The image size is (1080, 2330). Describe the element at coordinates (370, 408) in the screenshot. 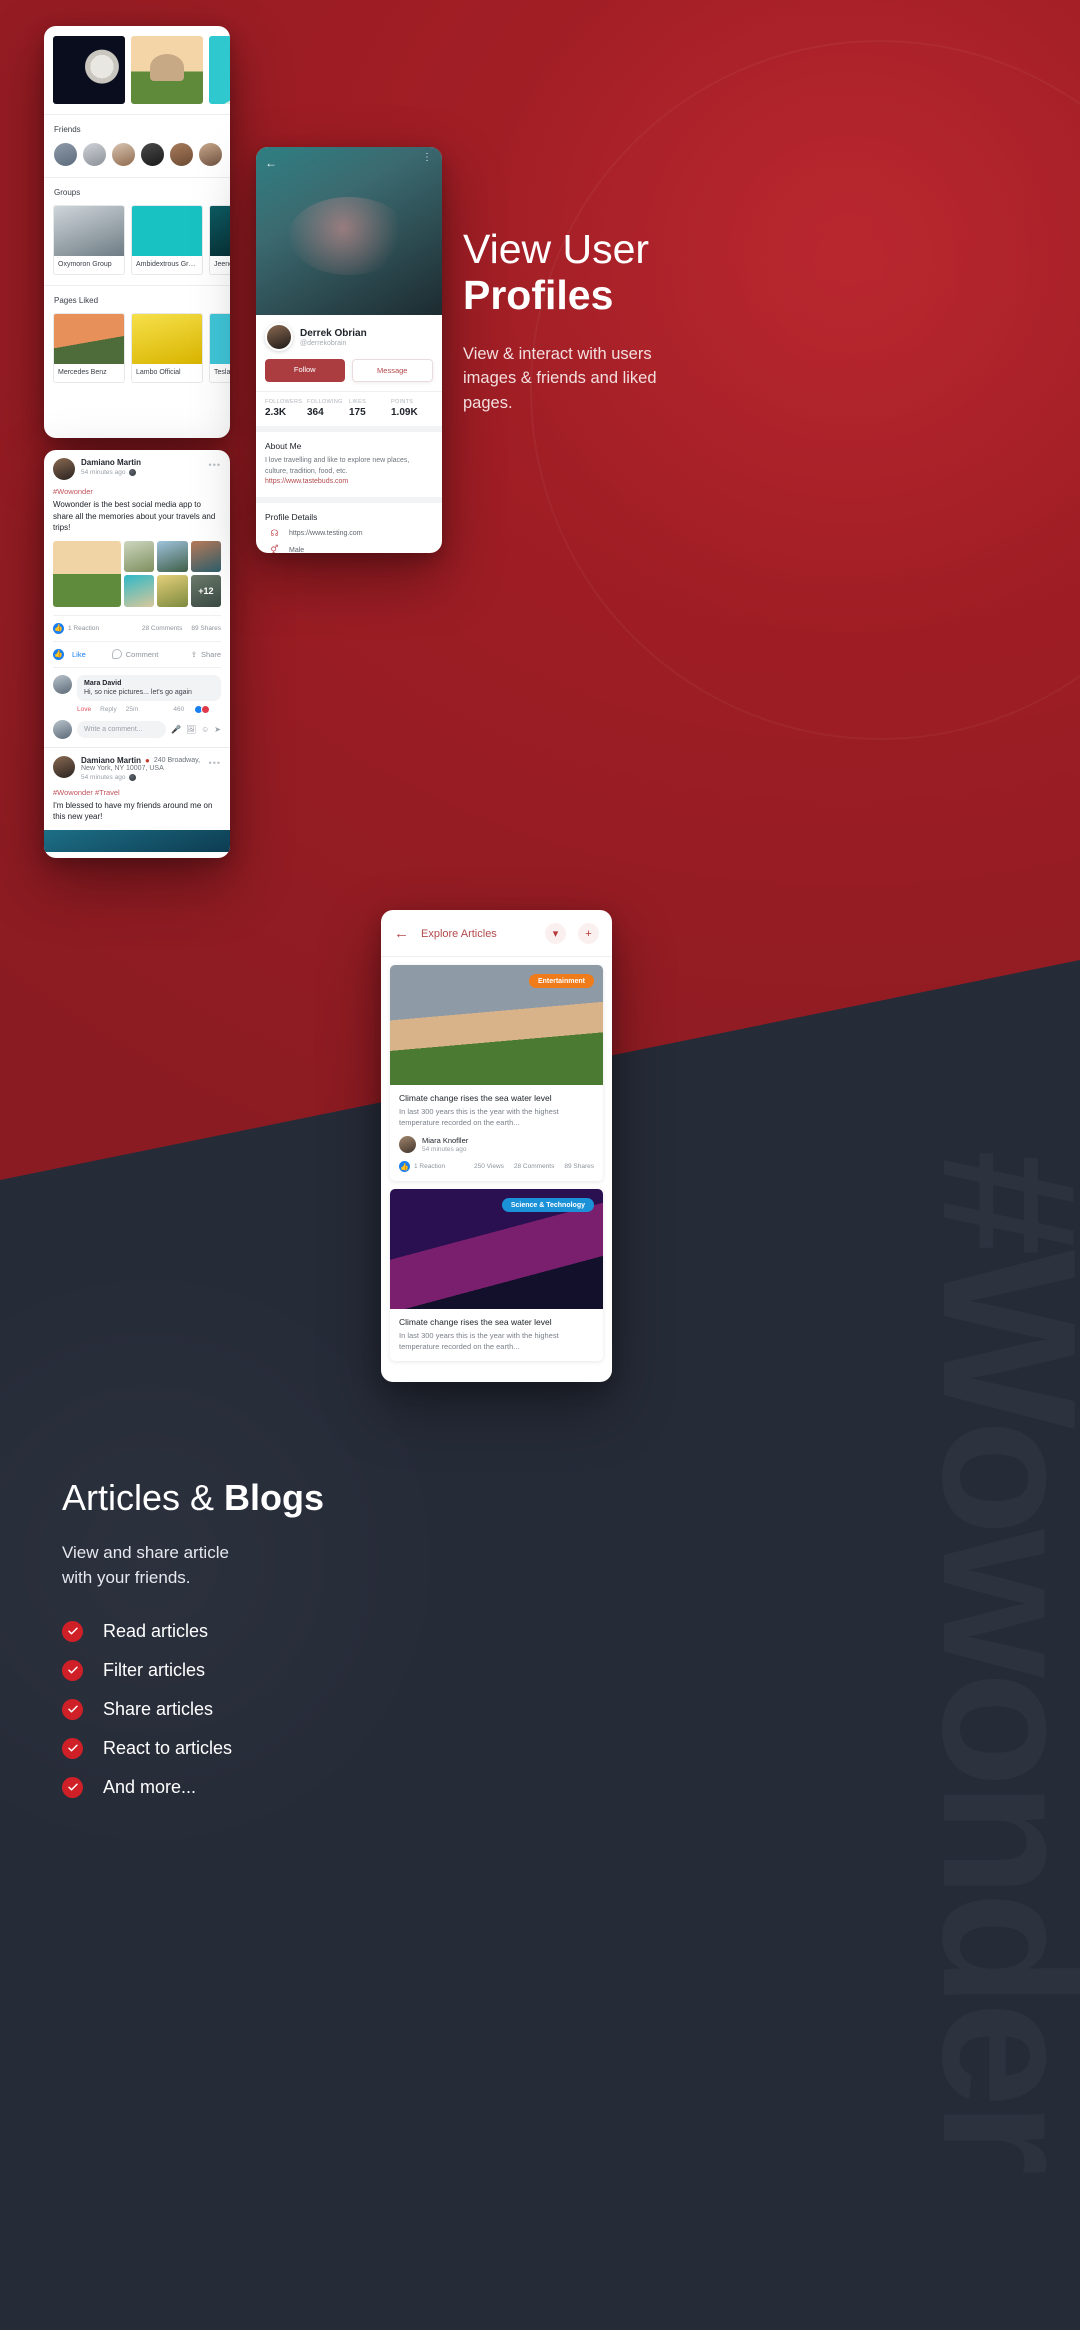

I see `kpi-likes: LIKES 175` at that location.